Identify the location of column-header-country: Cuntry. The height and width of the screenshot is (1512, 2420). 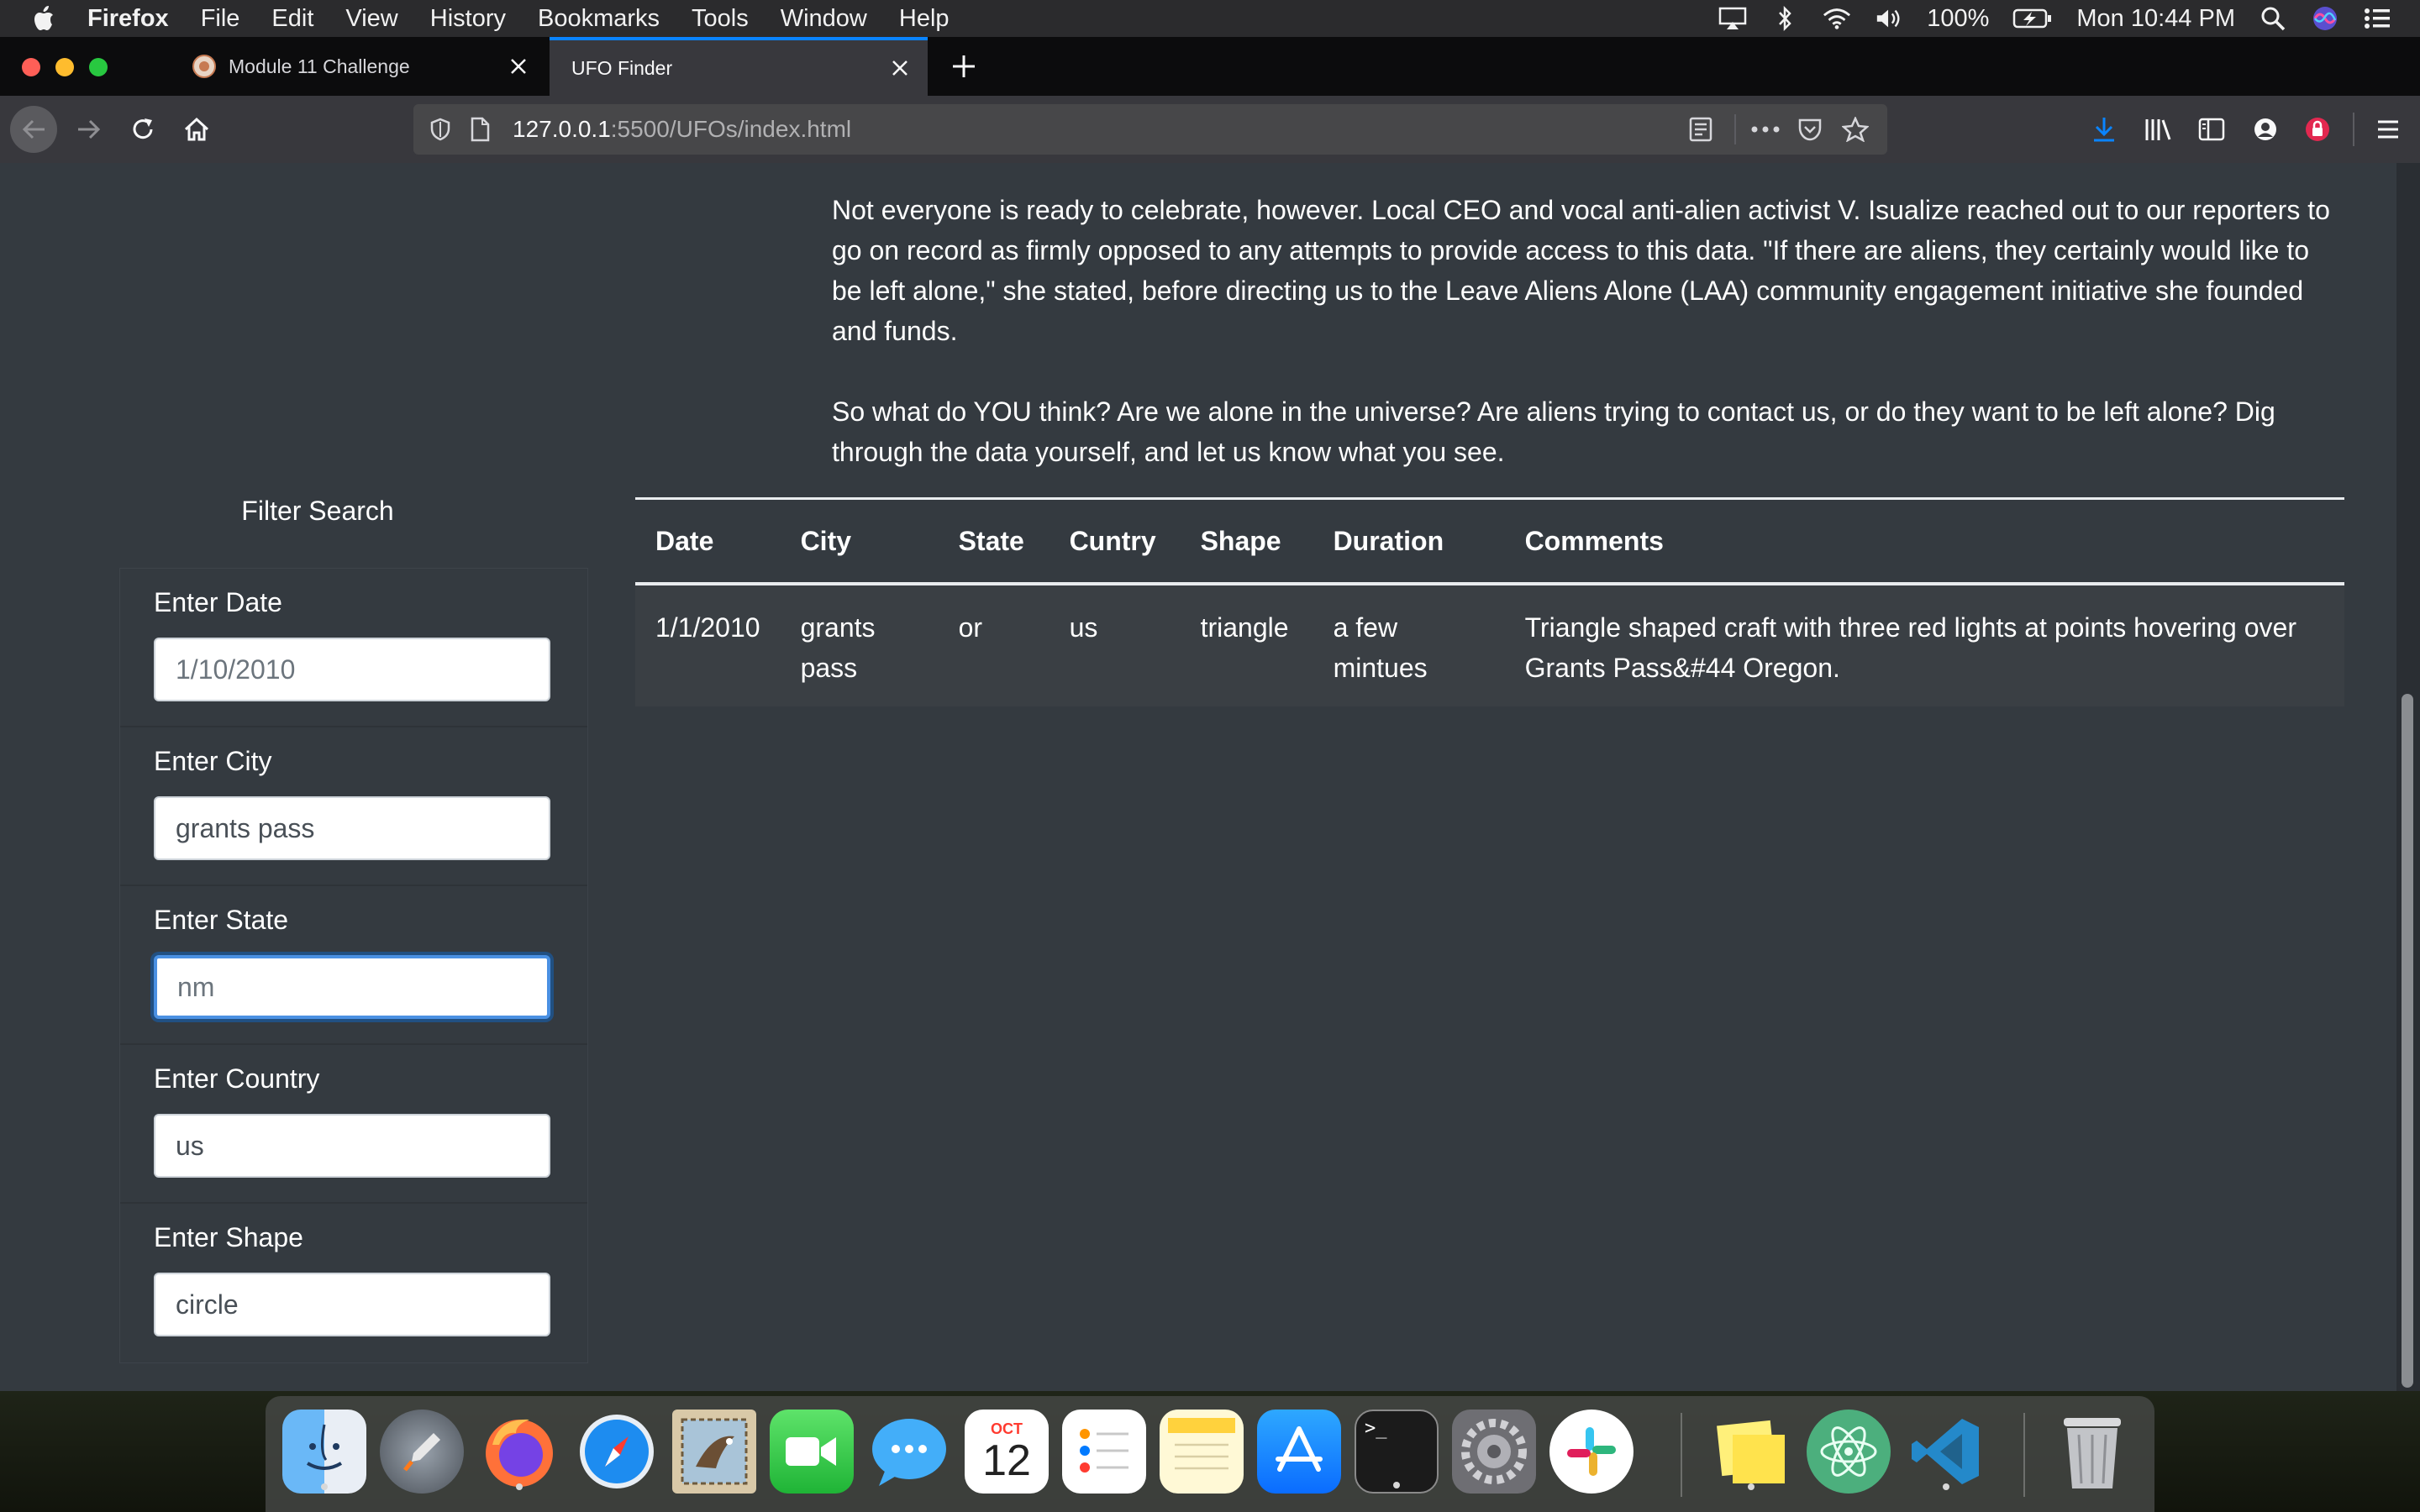
(1115, 541).